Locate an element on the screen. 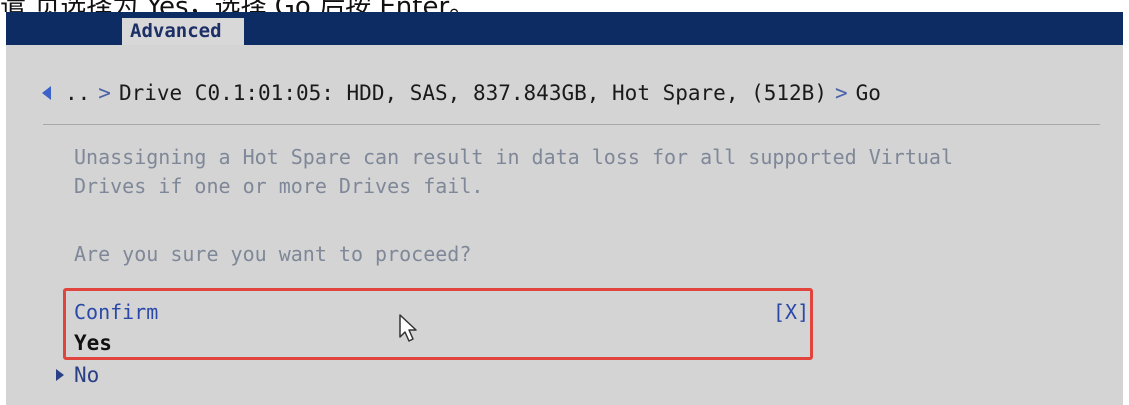 The width and height of the screenshot is (1129, 405). divider is located at coordinates (571, 124).